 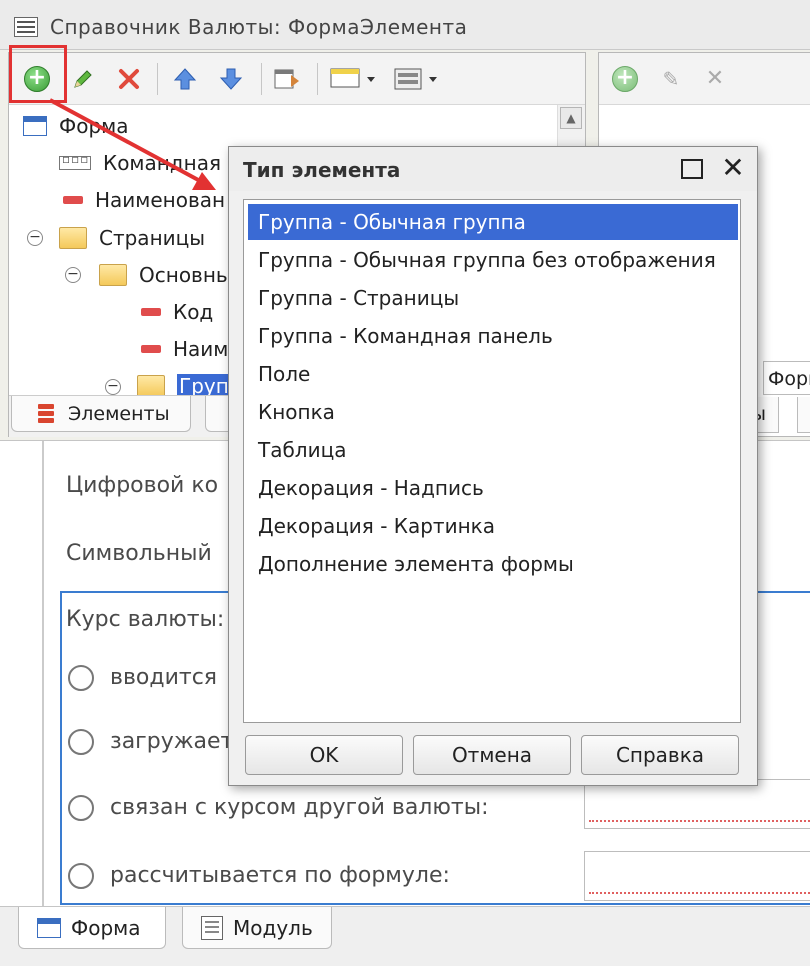 What do you see at coordinates (786, 378) in the screenshot?
I see `form-tab-label: Форм` at bounding box center [786, 378].